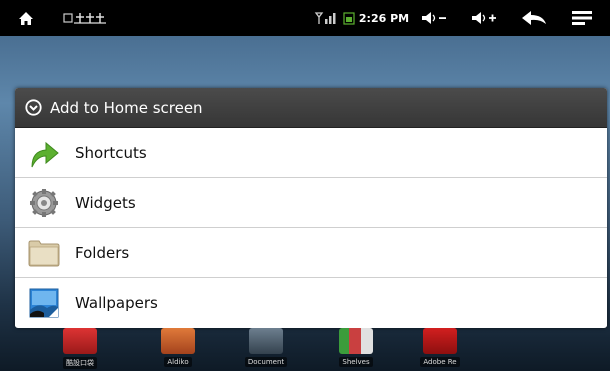  What do you see at coordinates (349, 18) in the screenshot?
I see `battery-icon` at bounding box center [349, 18].